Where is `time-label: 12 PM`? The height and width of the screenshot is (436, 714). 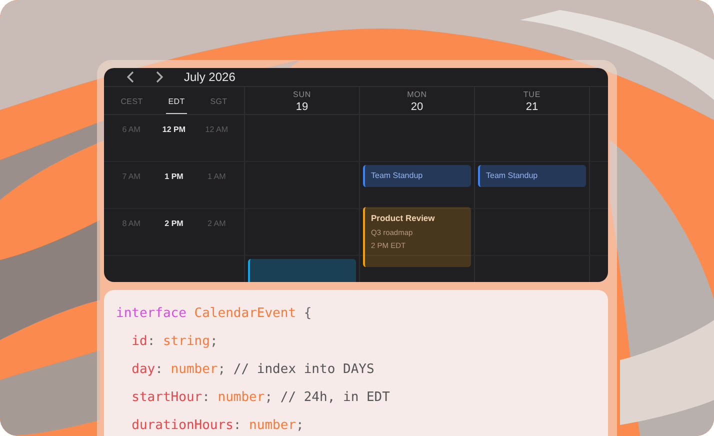
time-label: 12 PM is located at coordinates (174, 130).